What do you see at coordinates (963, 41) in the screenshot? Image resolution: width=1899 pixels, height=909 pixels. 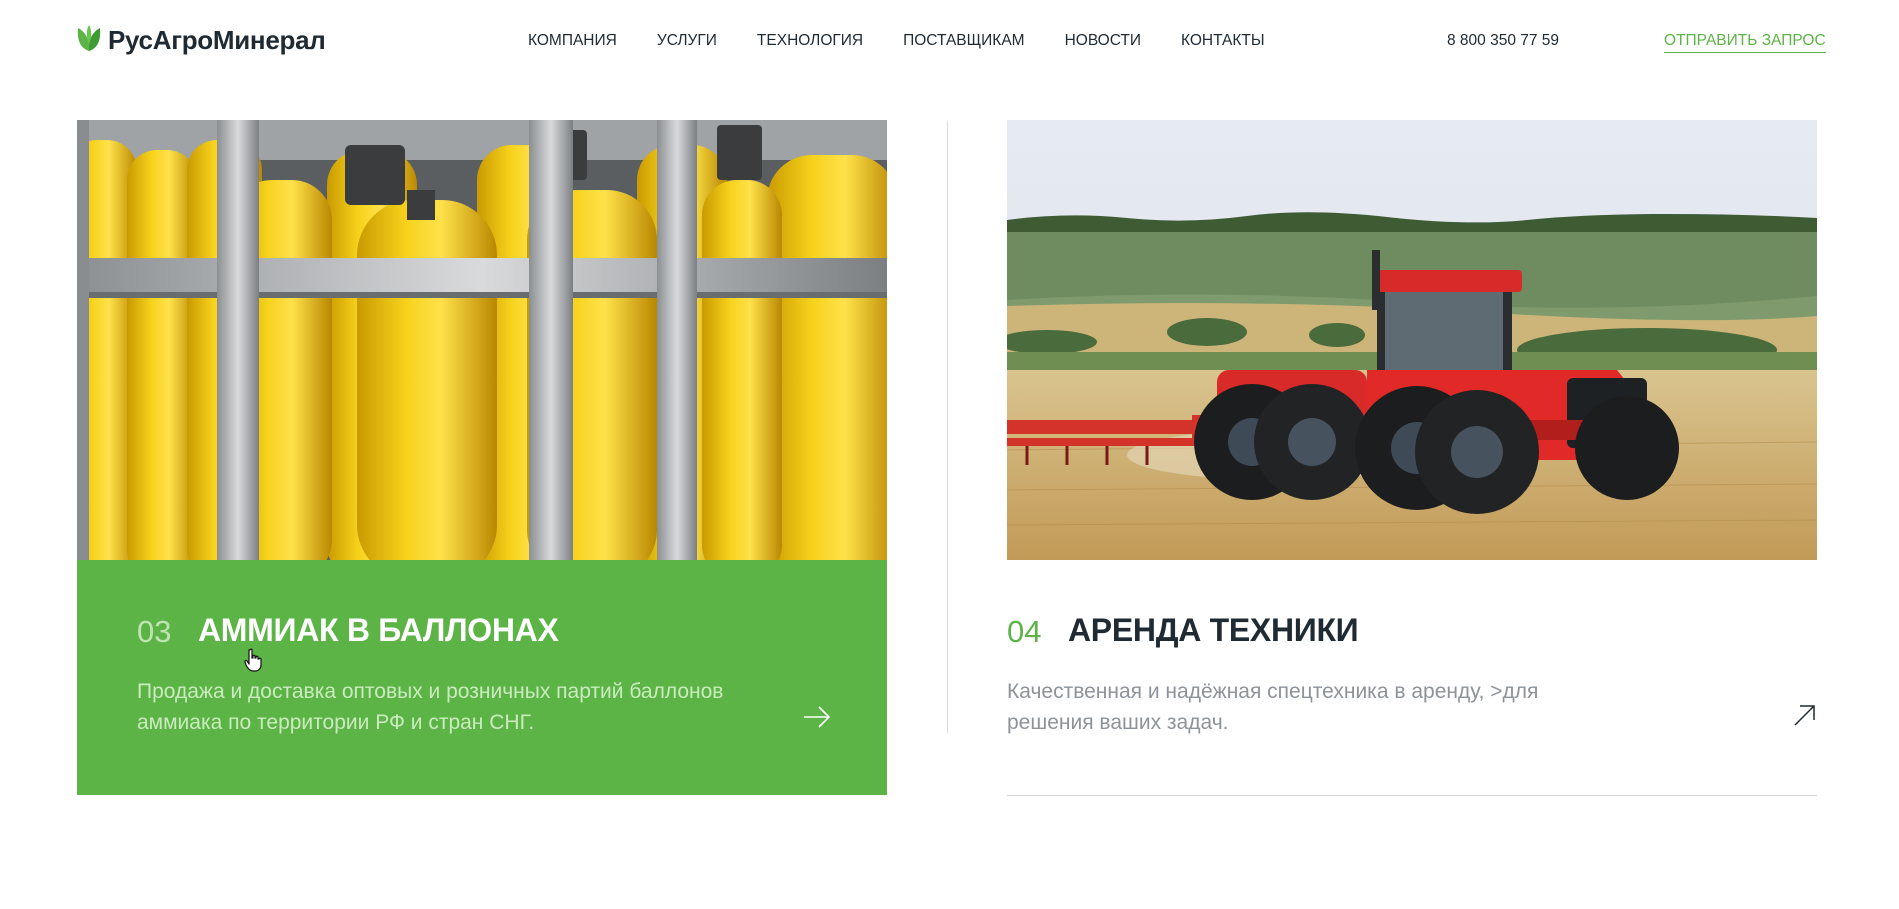 I see `nav-item-suppliers: ПОСТАВЩИКАМ` at bounding box center [963, 41].